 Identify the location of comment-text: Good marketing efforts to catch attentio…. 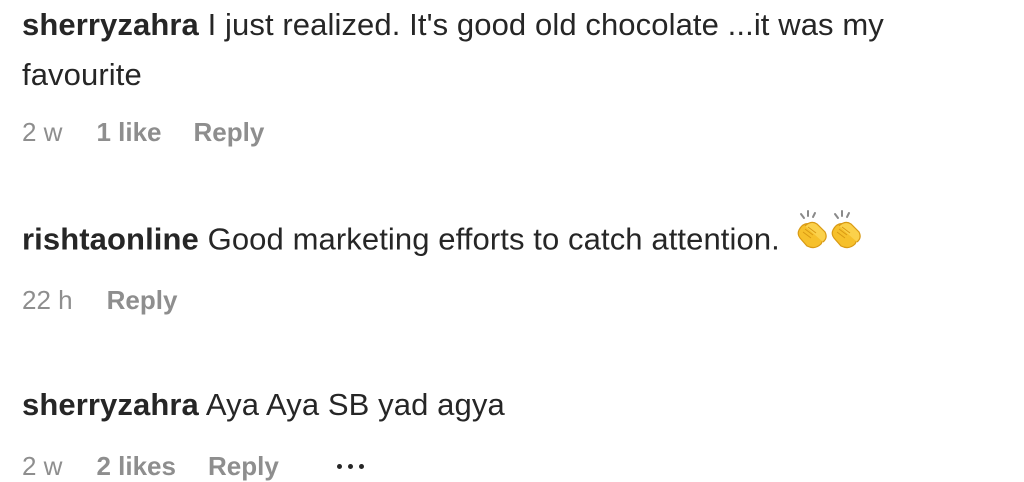
(493, 239).